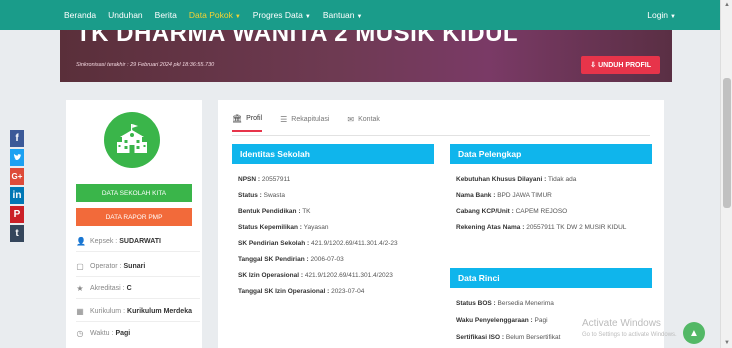 Image resolution: width=732 pixels, height=348 pixels. I want to click on sk-izin-key: SK Izin Operasional :, so click(271, 275).